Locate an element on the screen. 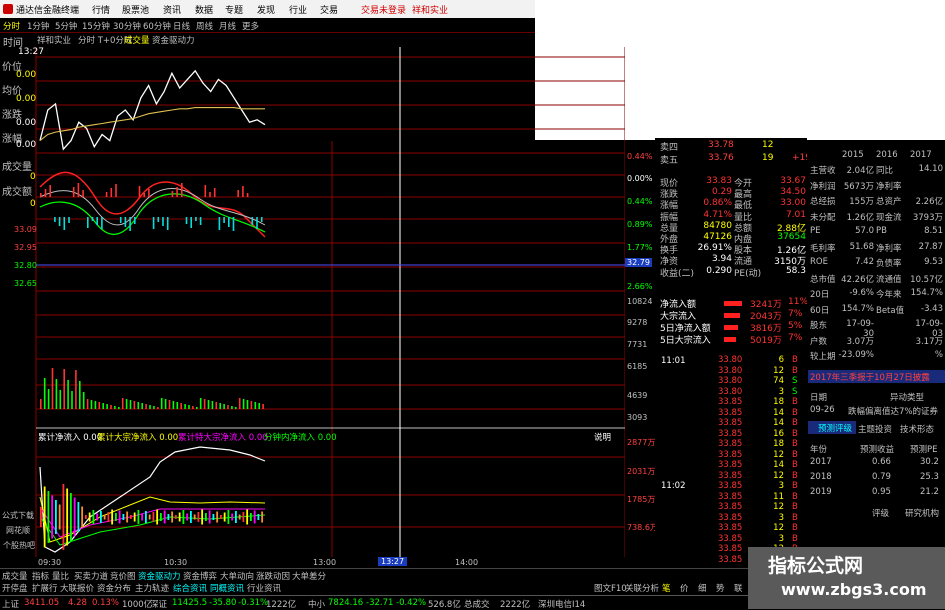  chart-tag-volume: 成交量 is located at coordinates (137, 40).